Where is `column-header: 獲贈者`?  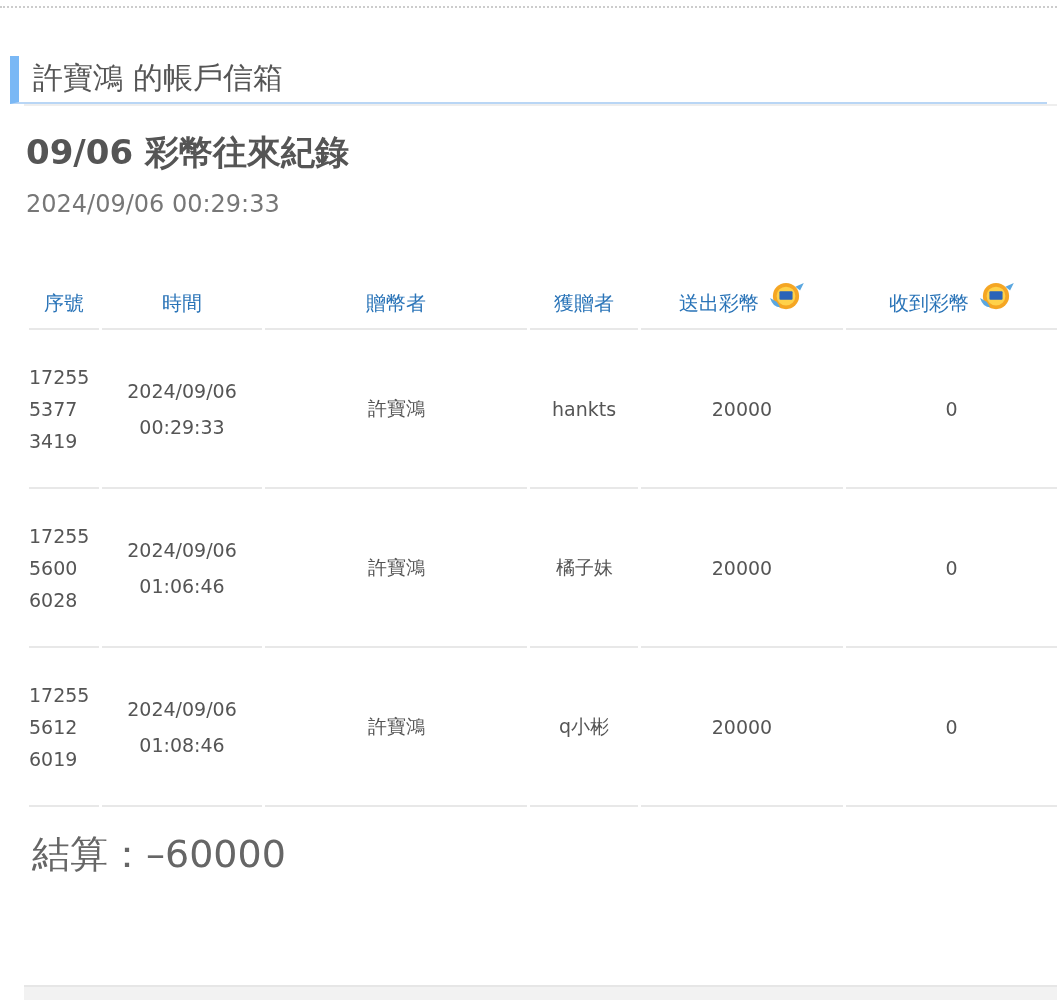 column-header: 獲贈者 is located at coordinates (584, 304).